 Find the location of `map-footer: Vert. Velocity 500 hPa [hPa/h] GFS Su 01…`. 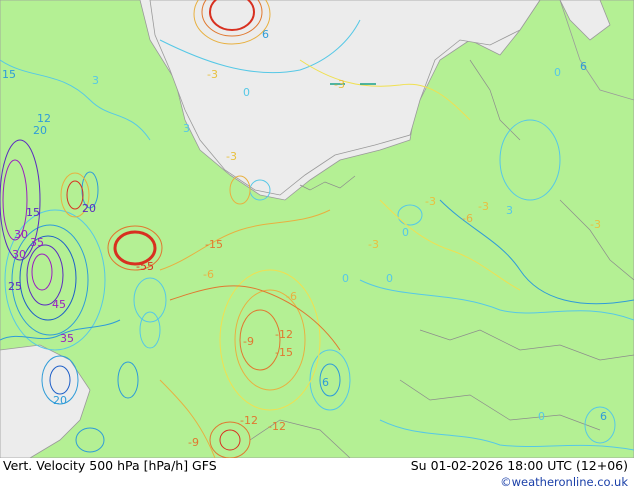

map-footer: Vert. Velocity 500 hPa [hPa/h] GFS Su 01… is located at coordinates (317, 474).